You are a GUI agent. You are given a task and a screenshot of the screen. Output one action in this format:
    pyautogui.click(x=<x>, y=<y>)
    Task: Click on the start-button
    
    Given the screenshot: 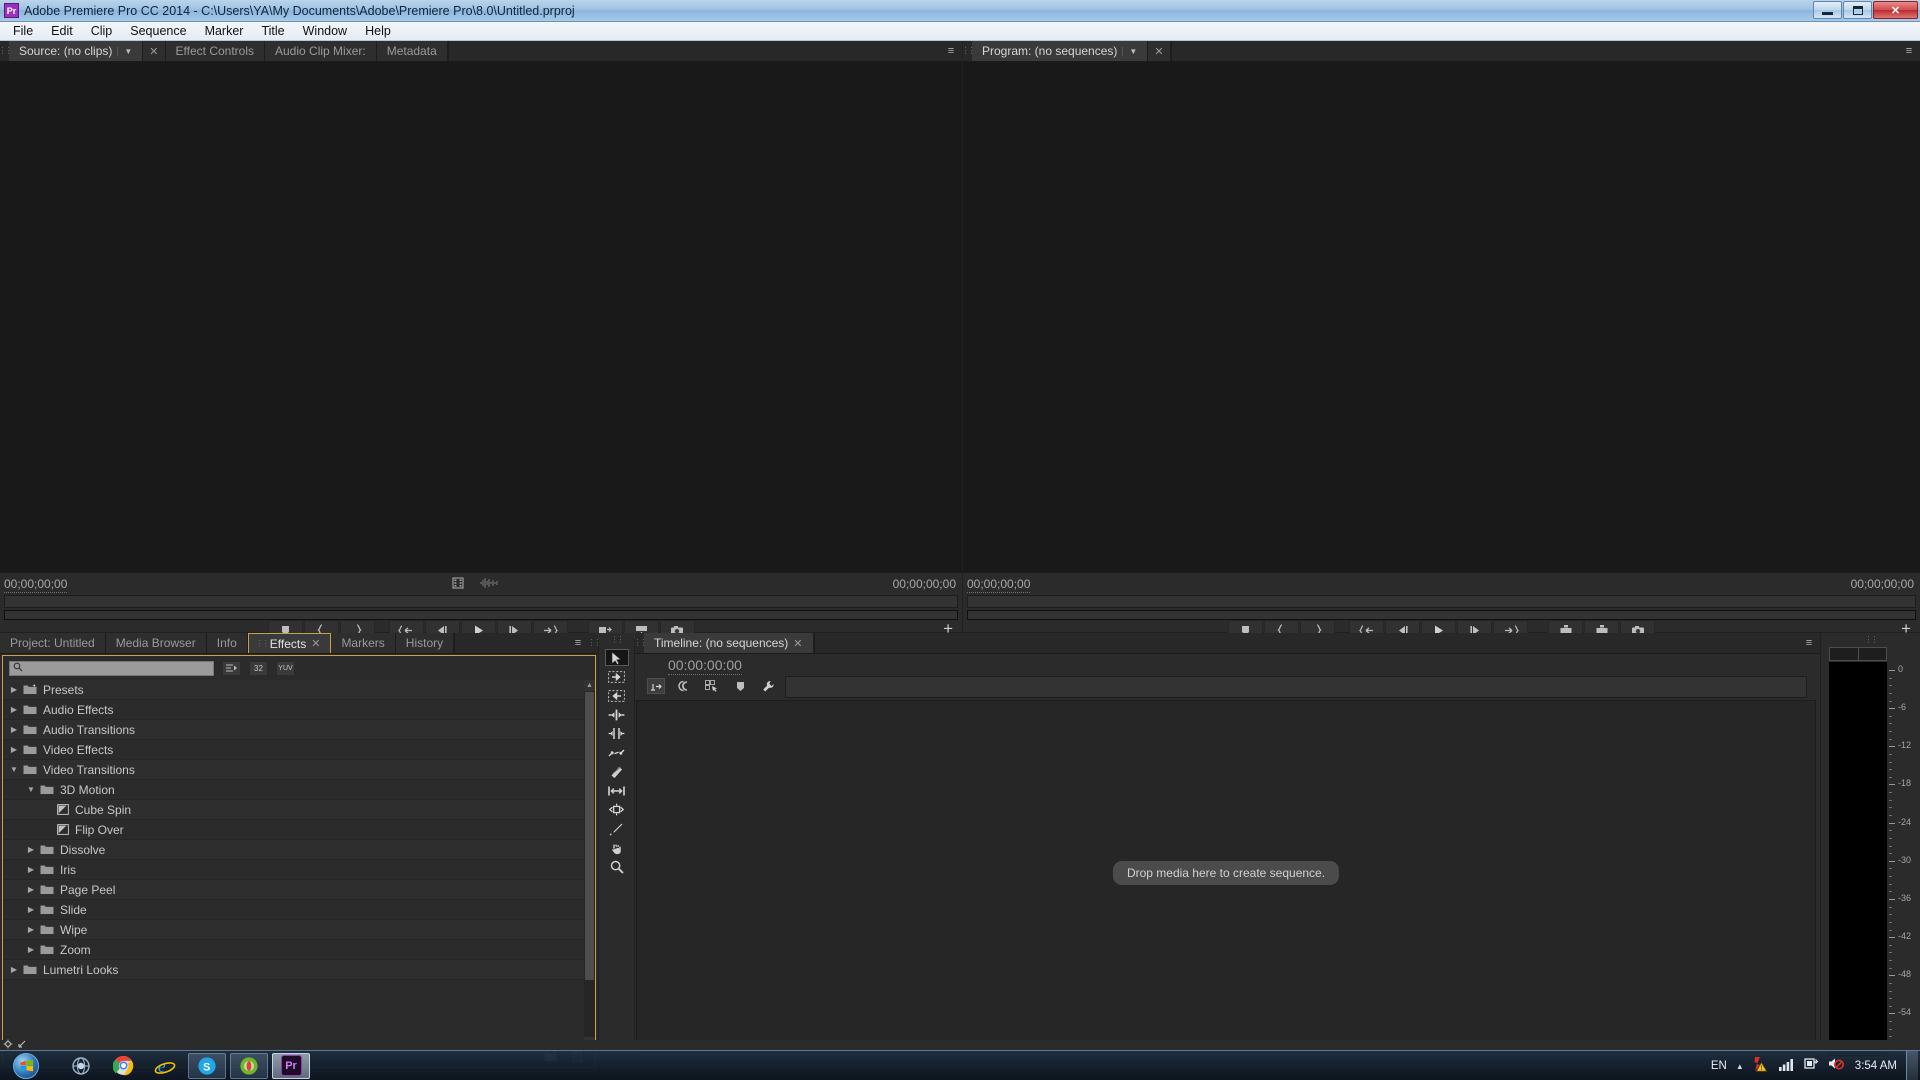 What is the action you would take?
    pyautogui.click(x=26, y=1066)
    